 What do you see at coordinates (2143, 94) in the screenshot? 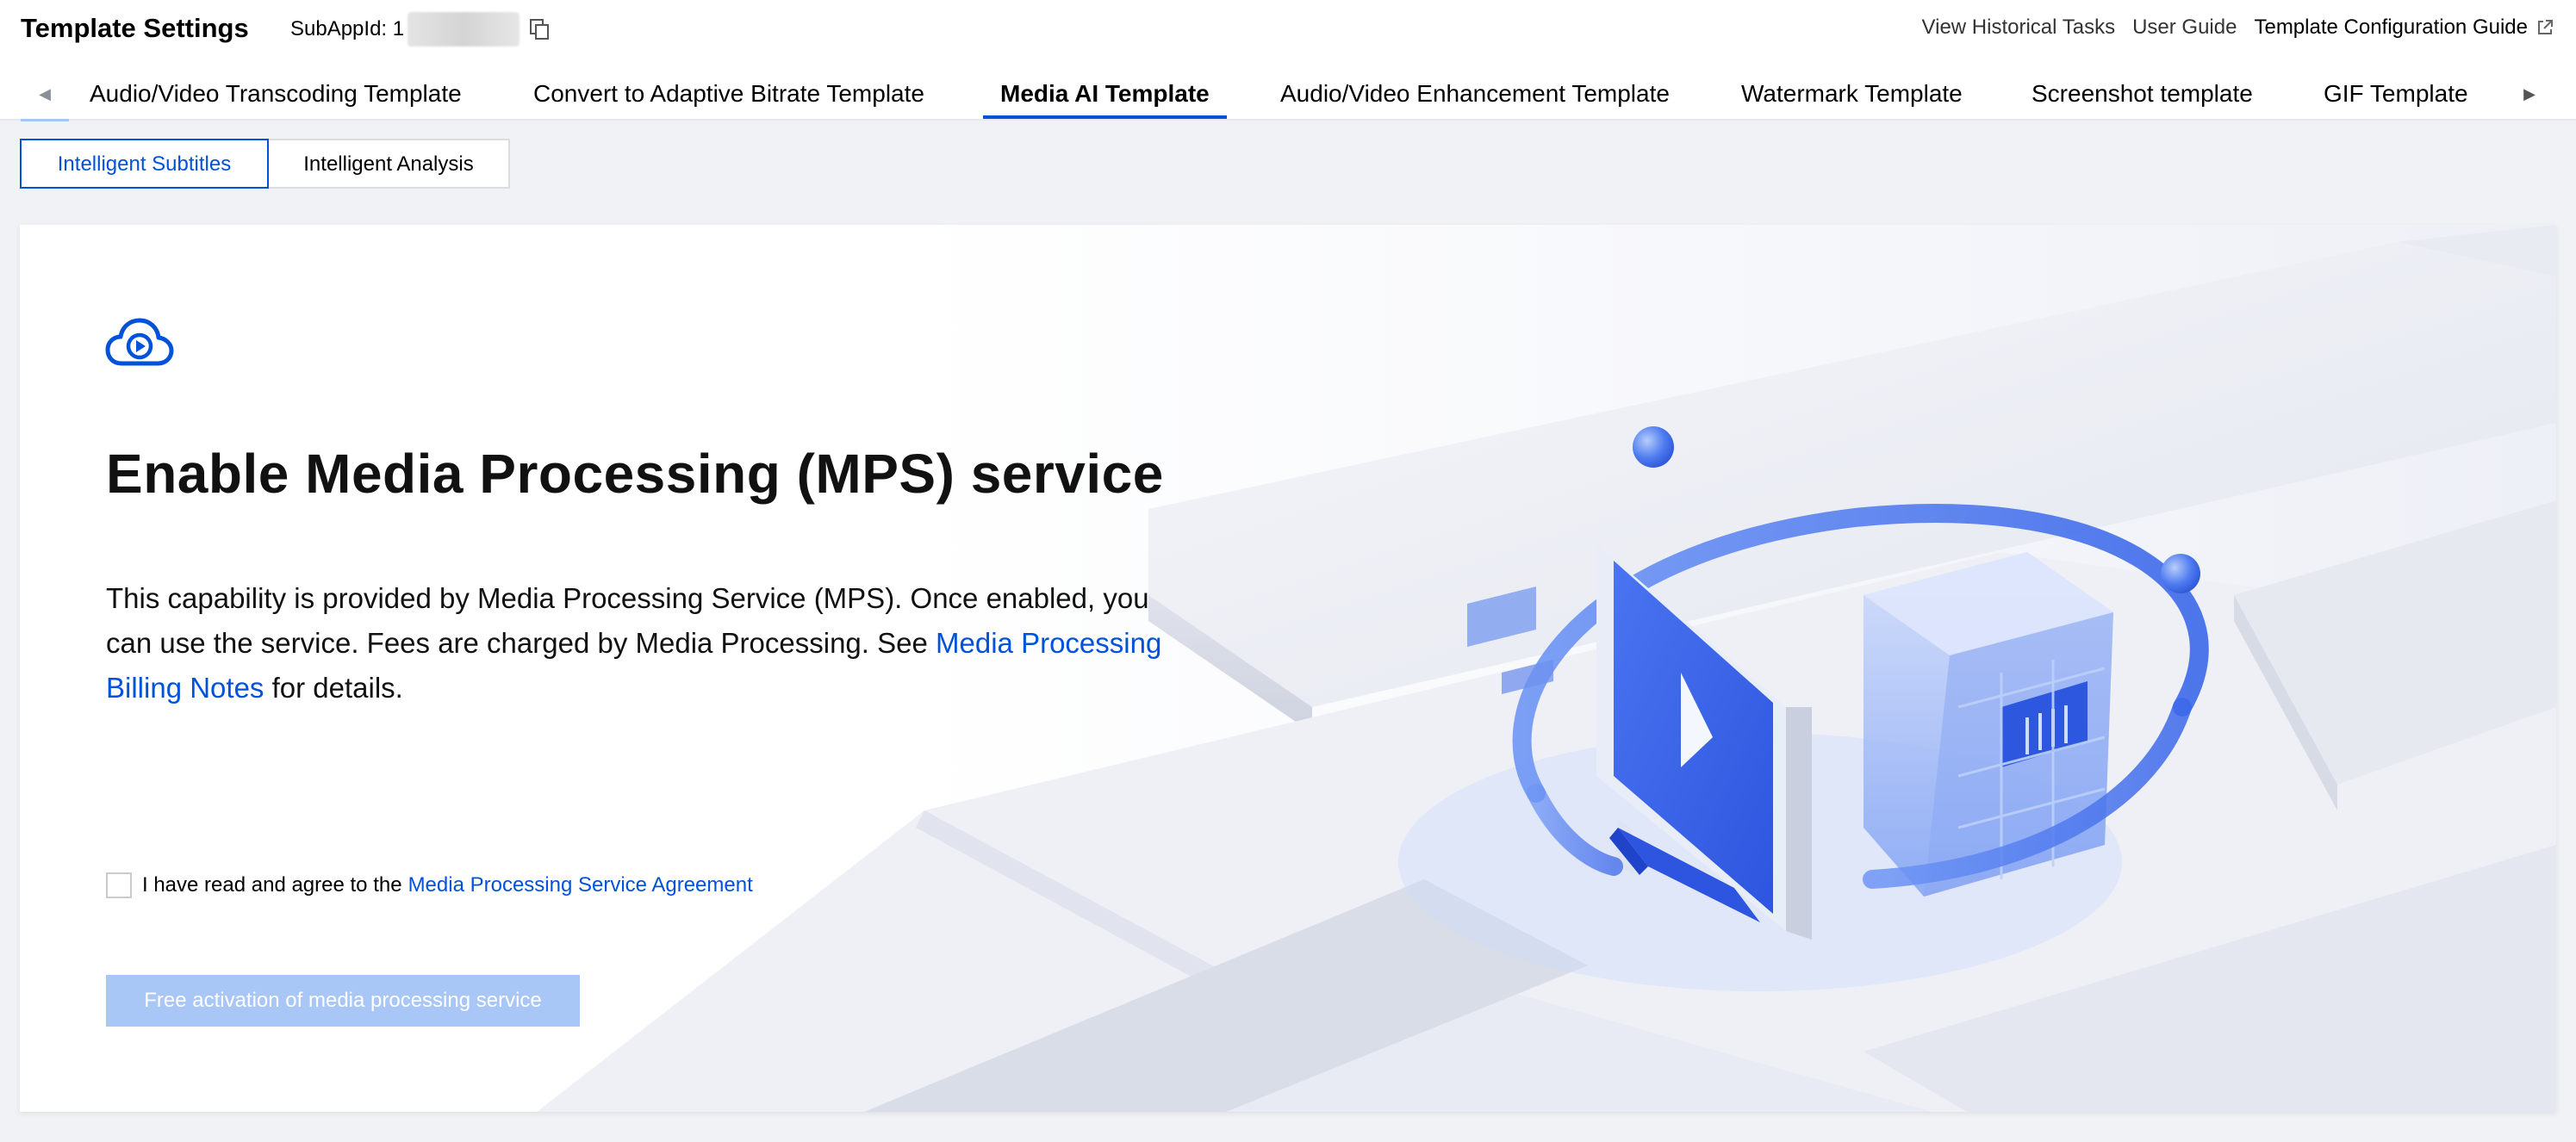
I see `tab-screenshot: Screenshot template` at bounding box center [2143, 94].